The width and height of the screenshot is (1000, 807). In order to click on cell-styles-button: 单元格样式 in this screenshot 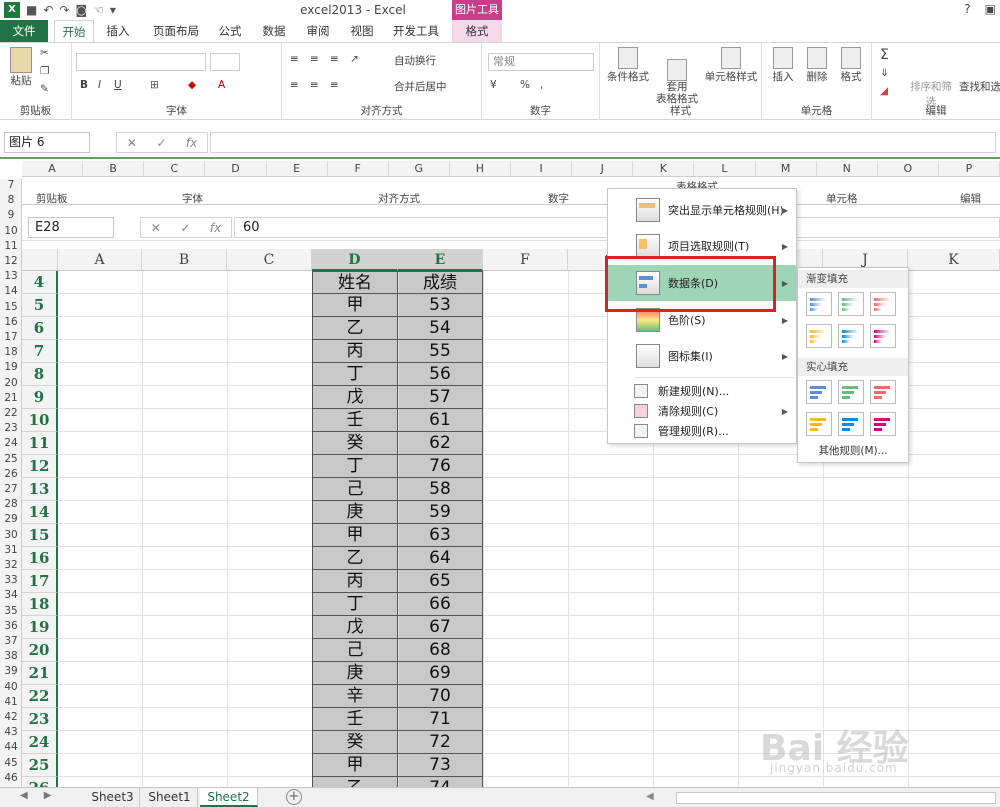, I will do `click(731, 65)`.